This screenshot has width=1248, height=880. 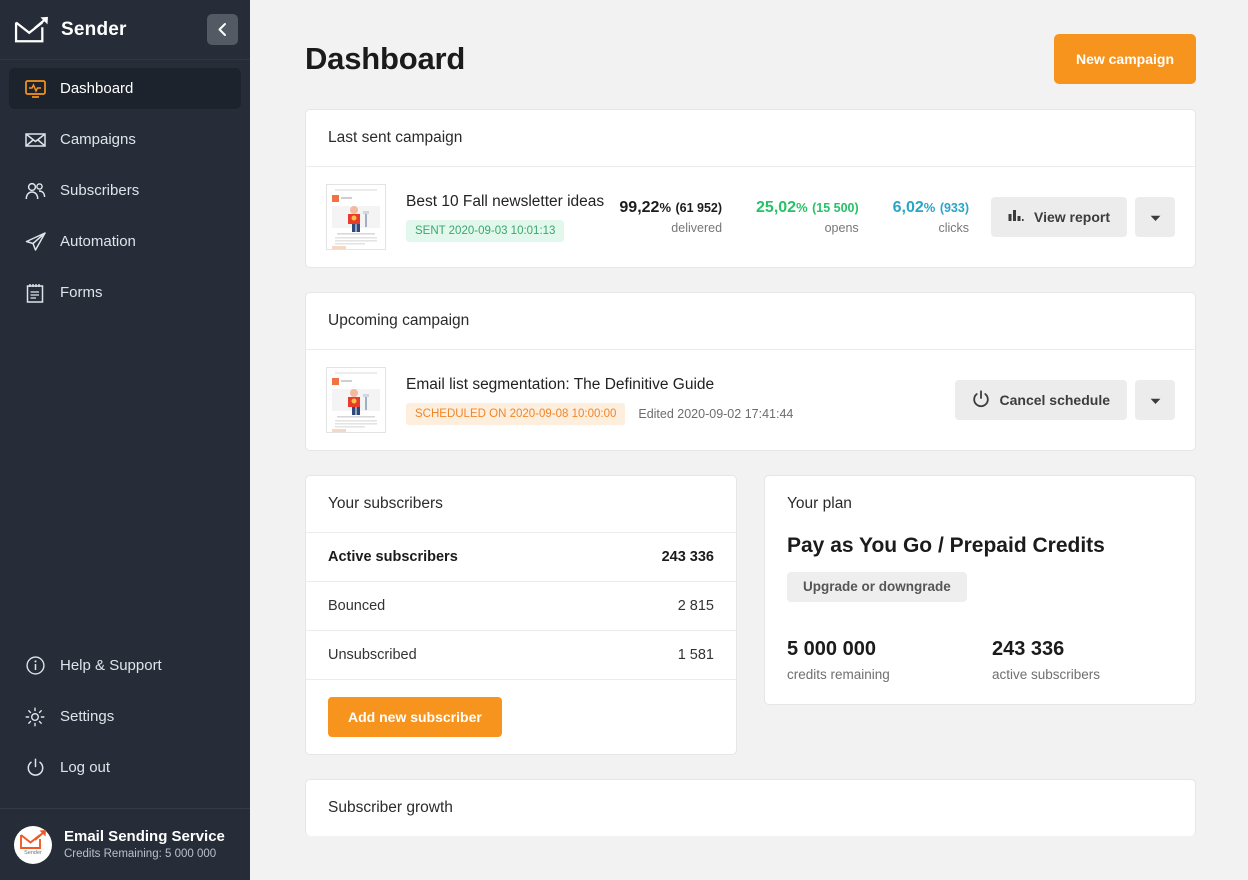 What do you see at coordinates (521, 557) in the screenshot?
I see `subscribers-row-active: Active subscribers 243 336` at bounding box center [521, 557].